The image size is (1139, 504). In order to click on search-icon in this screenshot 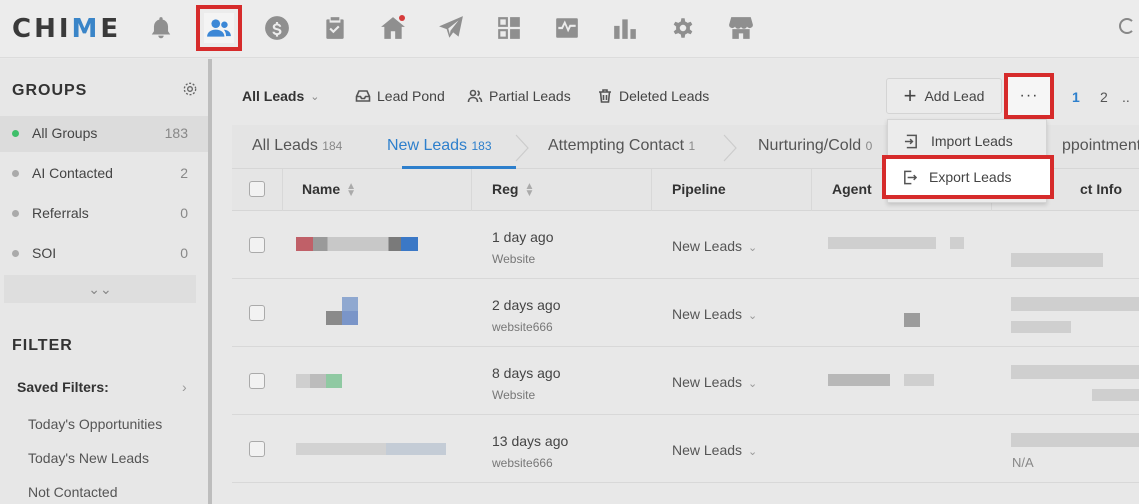, I will do `click(1127, 26)`.